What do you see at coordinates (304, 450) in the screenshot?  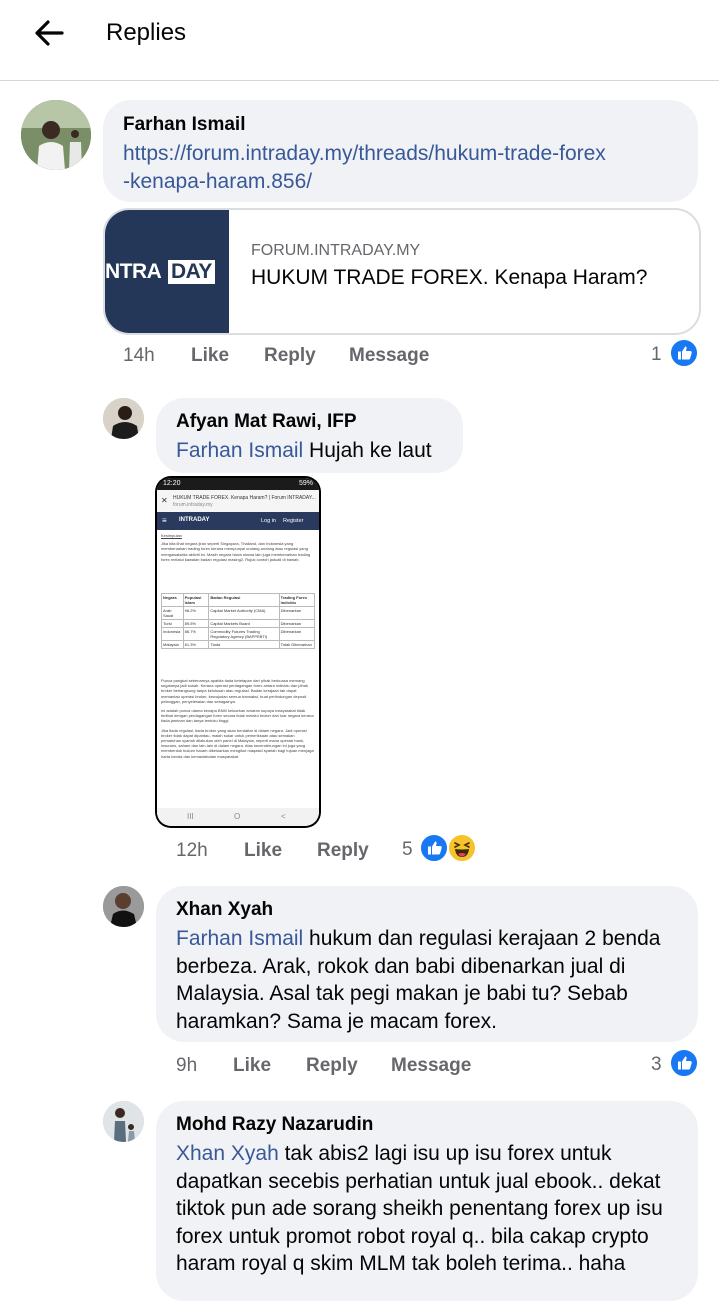 I see `comment-text: Farhan Ismail Hujah ke laut` at bounding box center [304, 450].